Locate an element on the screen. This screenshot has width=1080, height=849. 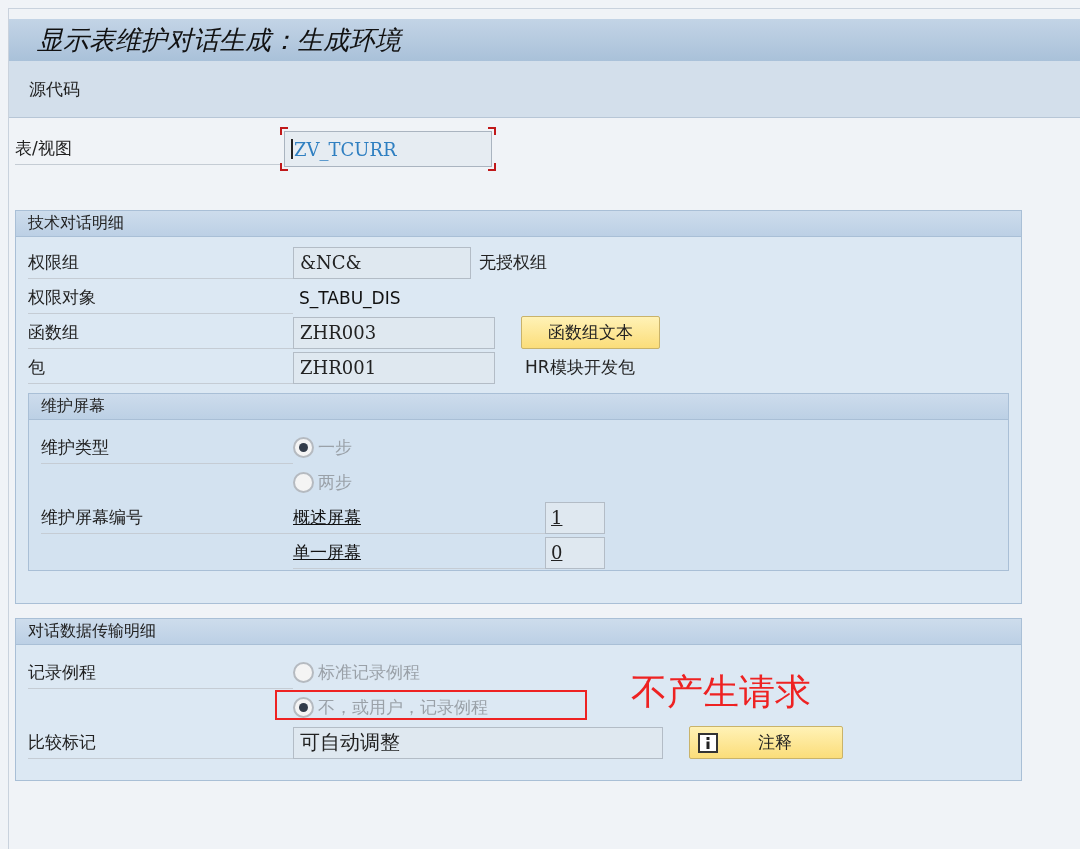
input-field: ZHR001 is located at coordinates (394, 367).